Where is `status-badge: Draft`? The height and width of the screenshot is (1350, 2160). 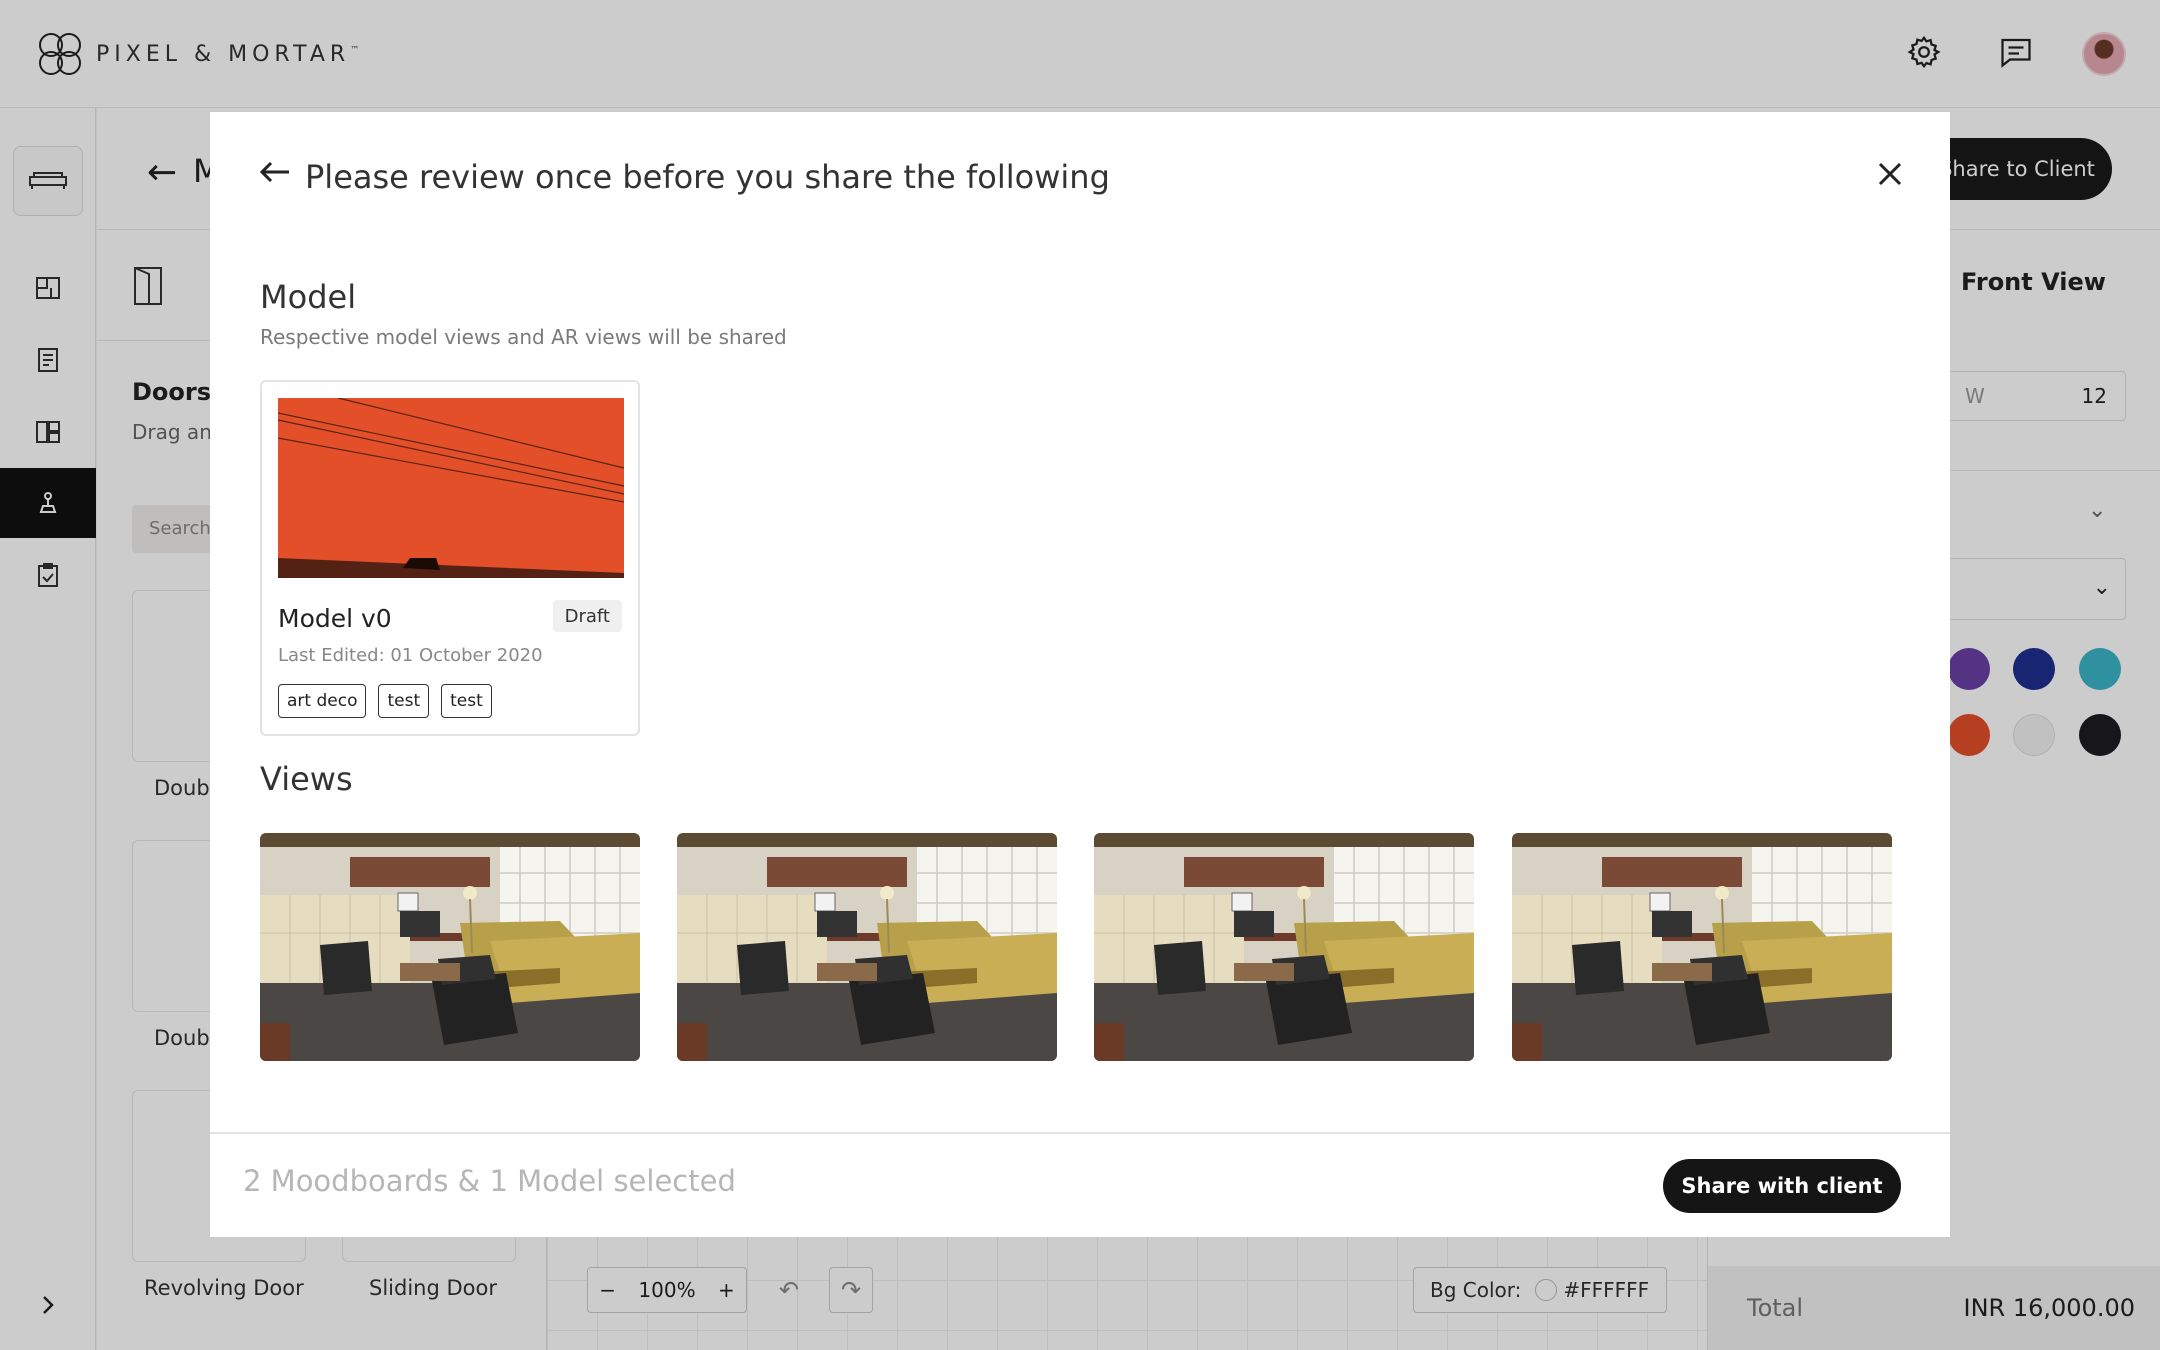 status-badge: Draft is located at coordinates (587, 616).